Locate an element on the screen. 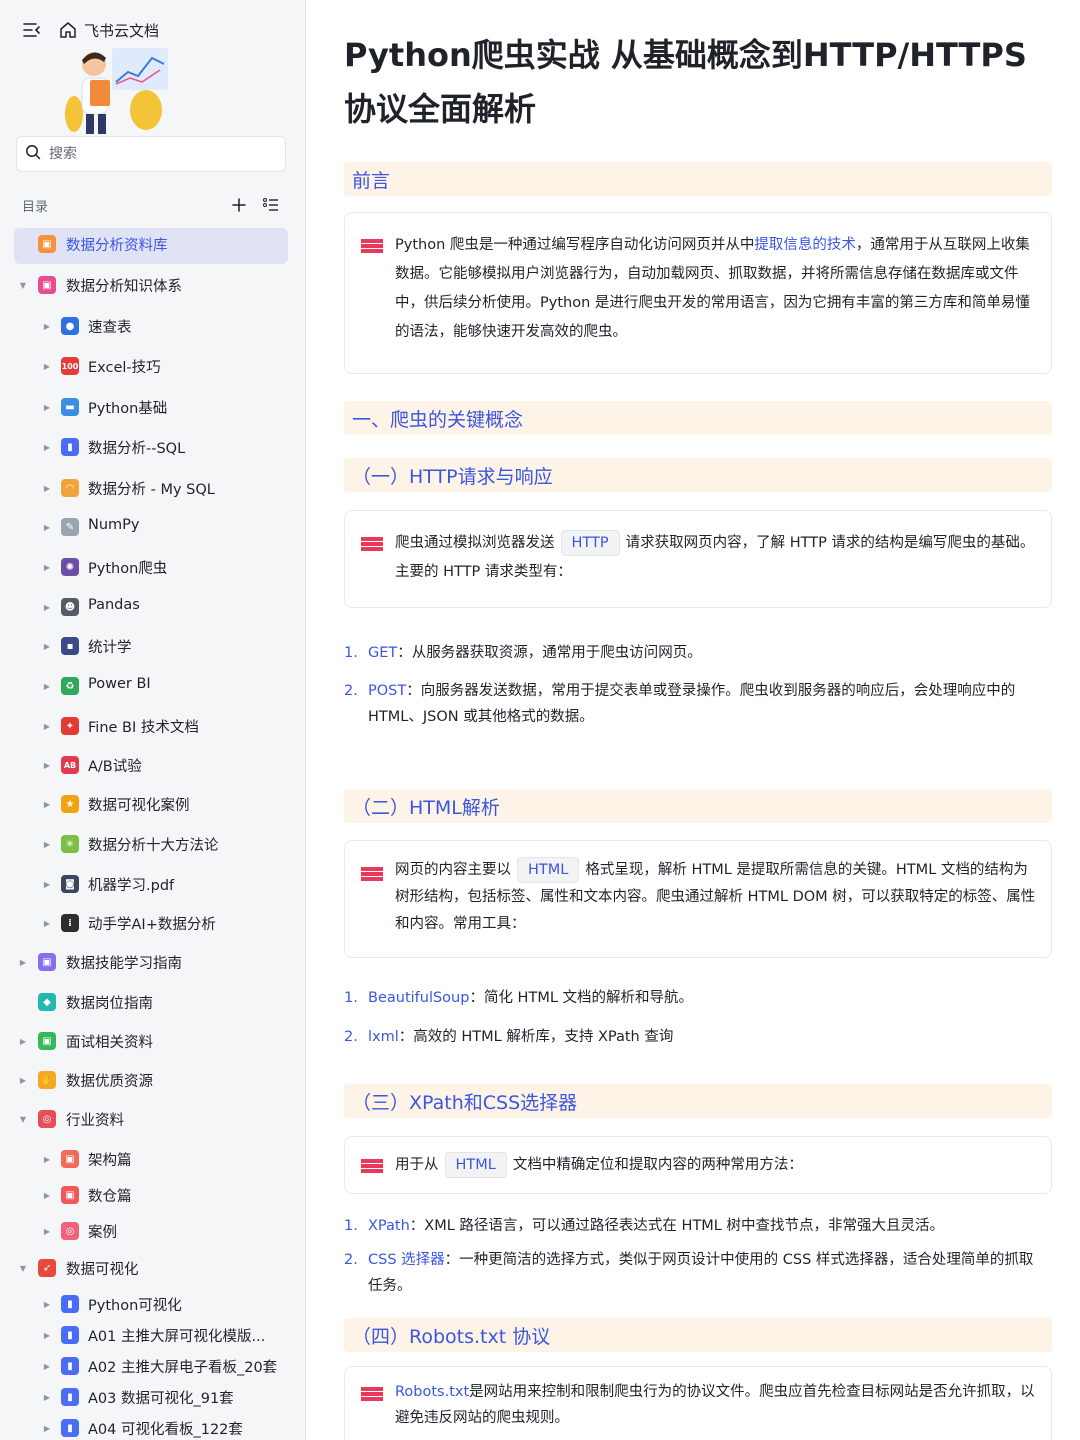  outline-list-icon is located at coordinates (271, 205).